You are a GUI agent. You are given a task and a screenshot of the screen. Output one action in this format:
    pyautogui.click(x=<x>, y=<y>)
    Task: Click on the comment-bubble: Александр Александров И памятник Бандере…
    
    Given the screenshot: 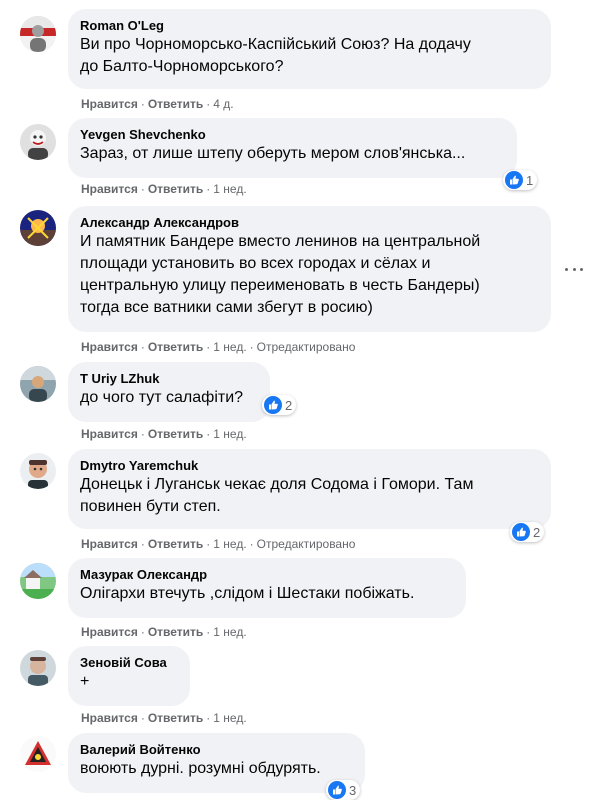 What is the action you would take?
    pyautogui.click(x=309, y=269)
    